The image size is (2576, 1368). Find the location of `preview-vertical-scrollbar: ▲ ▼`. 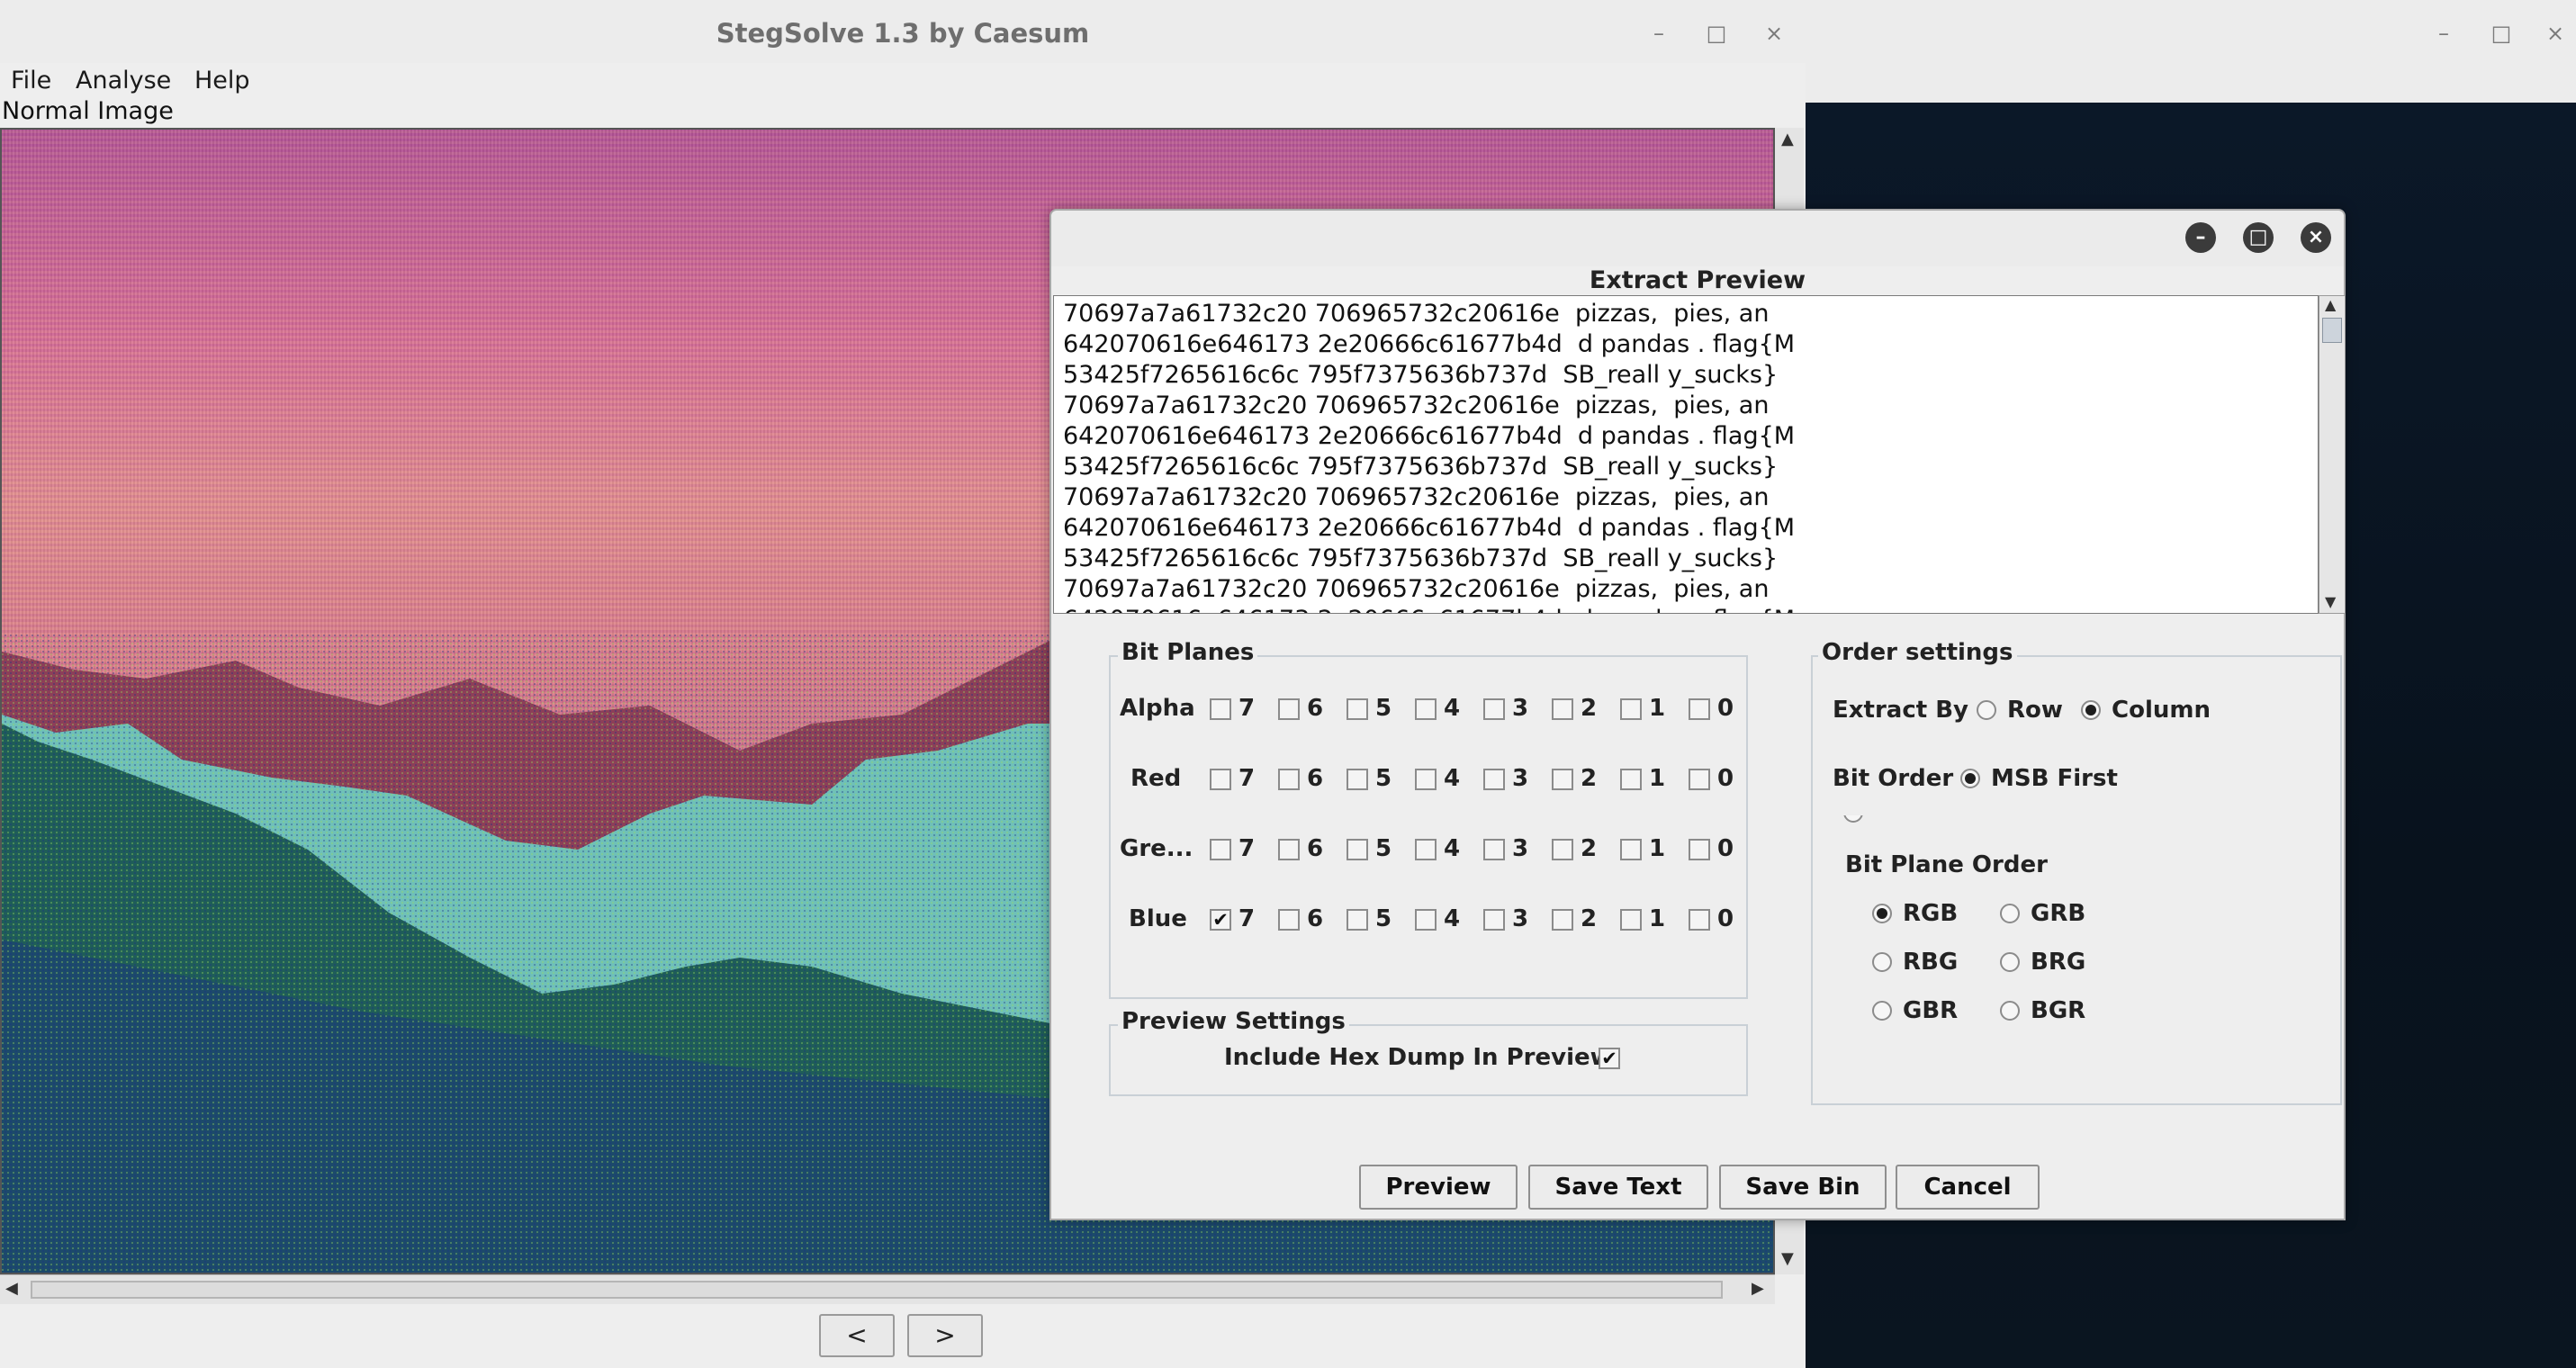

preview-vertical-scrollbar: ▲ ▼ is located at coordinates (2332, 454).